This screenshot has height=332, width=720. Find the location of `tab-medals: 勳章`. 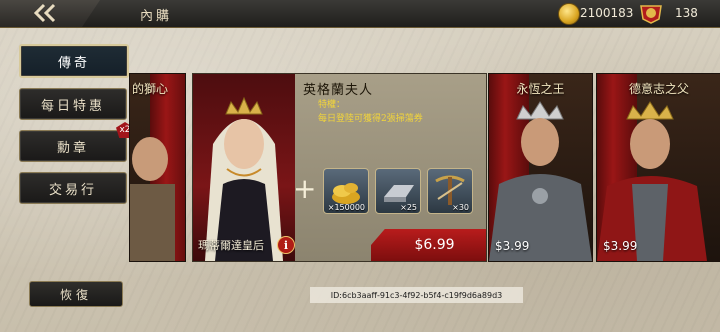

tab-medals: 勳章 is located at coordinates (73, 146).